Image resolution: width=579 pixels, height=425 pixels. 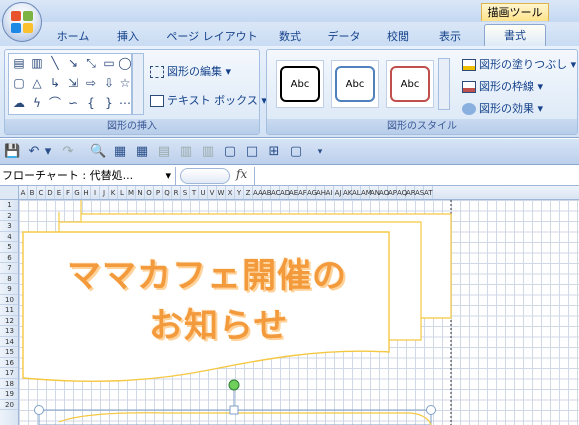 I want to click on column-header-M: M, so click(x=131, y=192).